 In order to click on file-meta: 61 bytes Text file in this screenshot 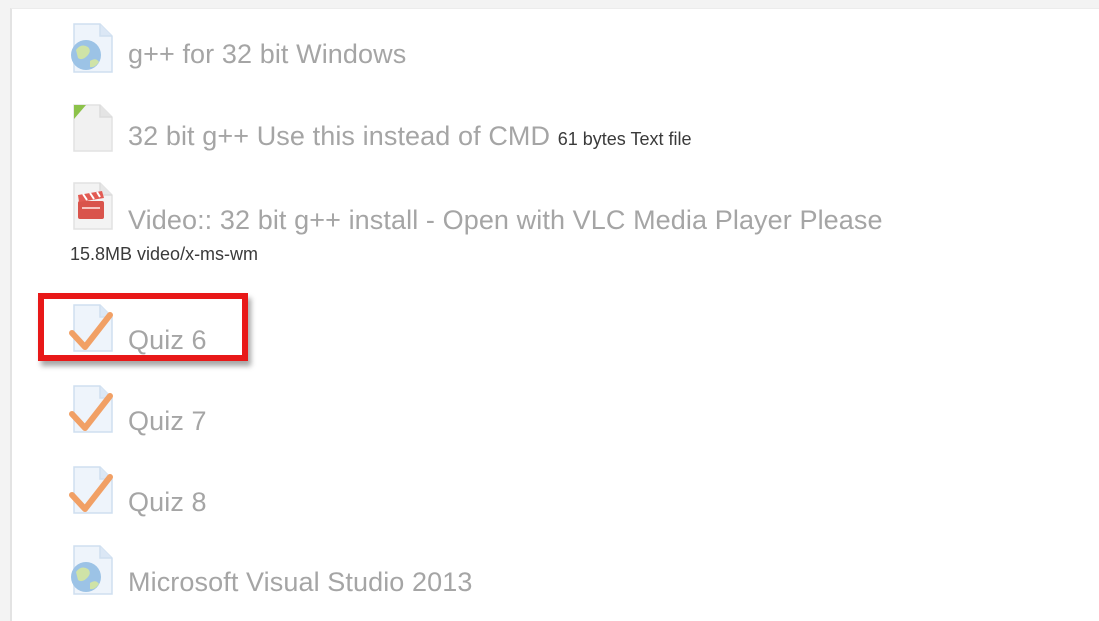, I will do `click(624, 139)`.